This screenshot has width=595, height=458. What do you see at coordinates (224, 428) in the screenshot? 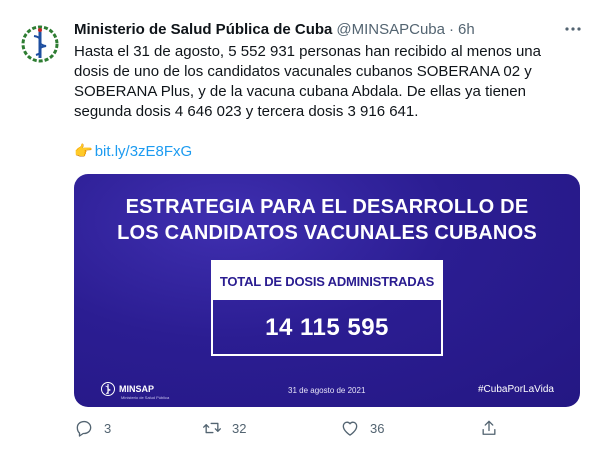
I see `retweet-button: 32` at bounding box center [224, 428].